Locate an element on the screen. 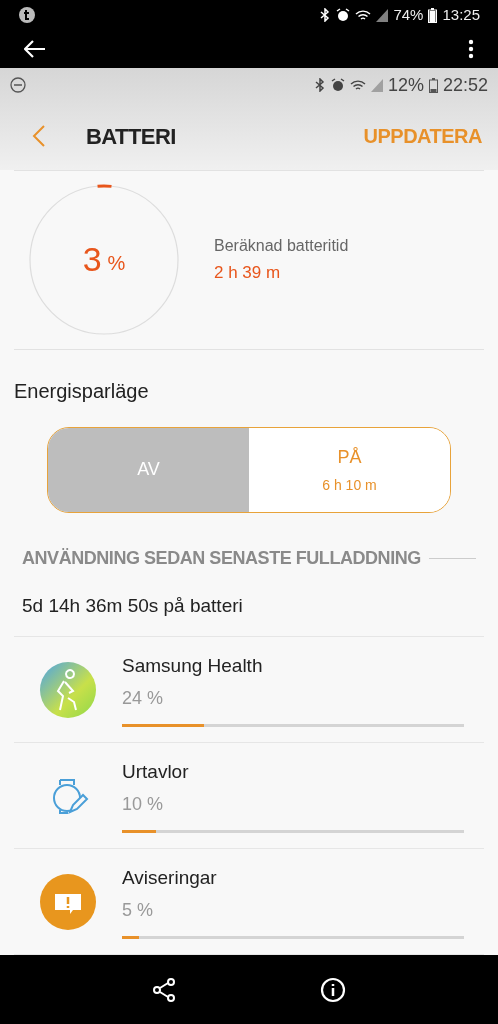 The width and height of the screenshot is (498, 1024). app-percent: 5 % is located at coordinates (138, 910).